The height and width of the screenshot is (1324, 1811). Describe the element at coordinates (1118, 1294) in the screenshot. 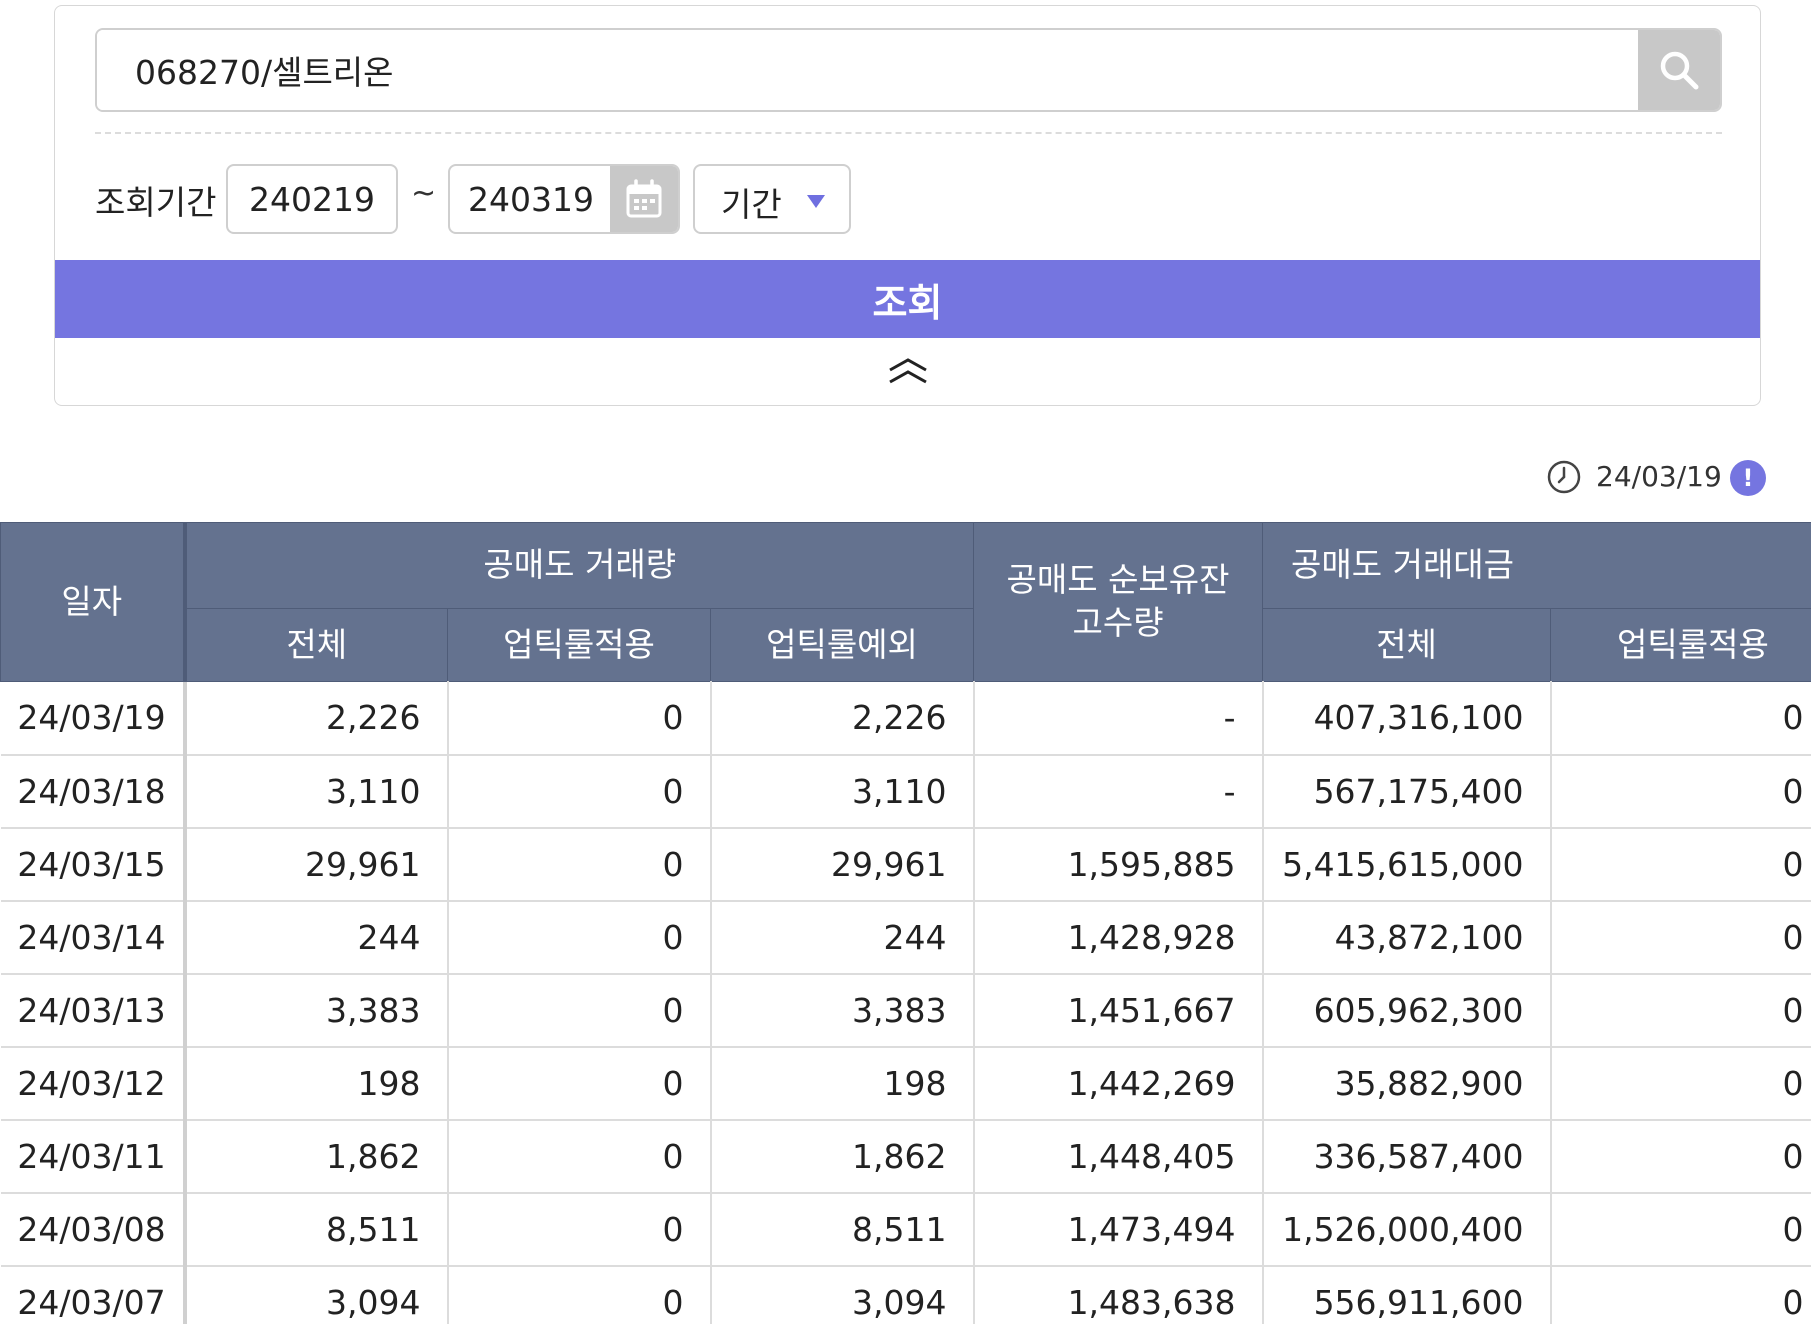

I see `cell-net-position: 1,483,638` at that location.